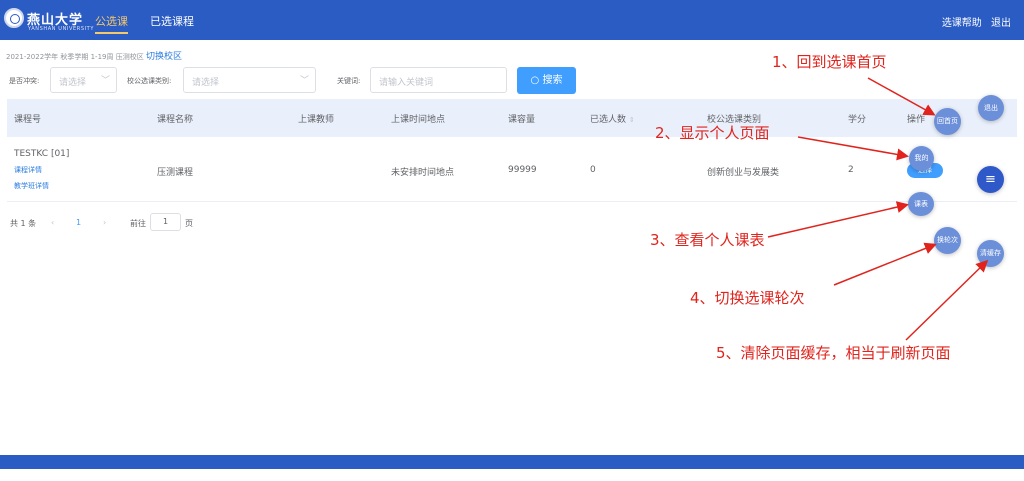 The image size is (1024, 481). What do you see at coordinates (512, 462) in the screenshot?
I see `footer-bar` at bounding box center [512, 462].